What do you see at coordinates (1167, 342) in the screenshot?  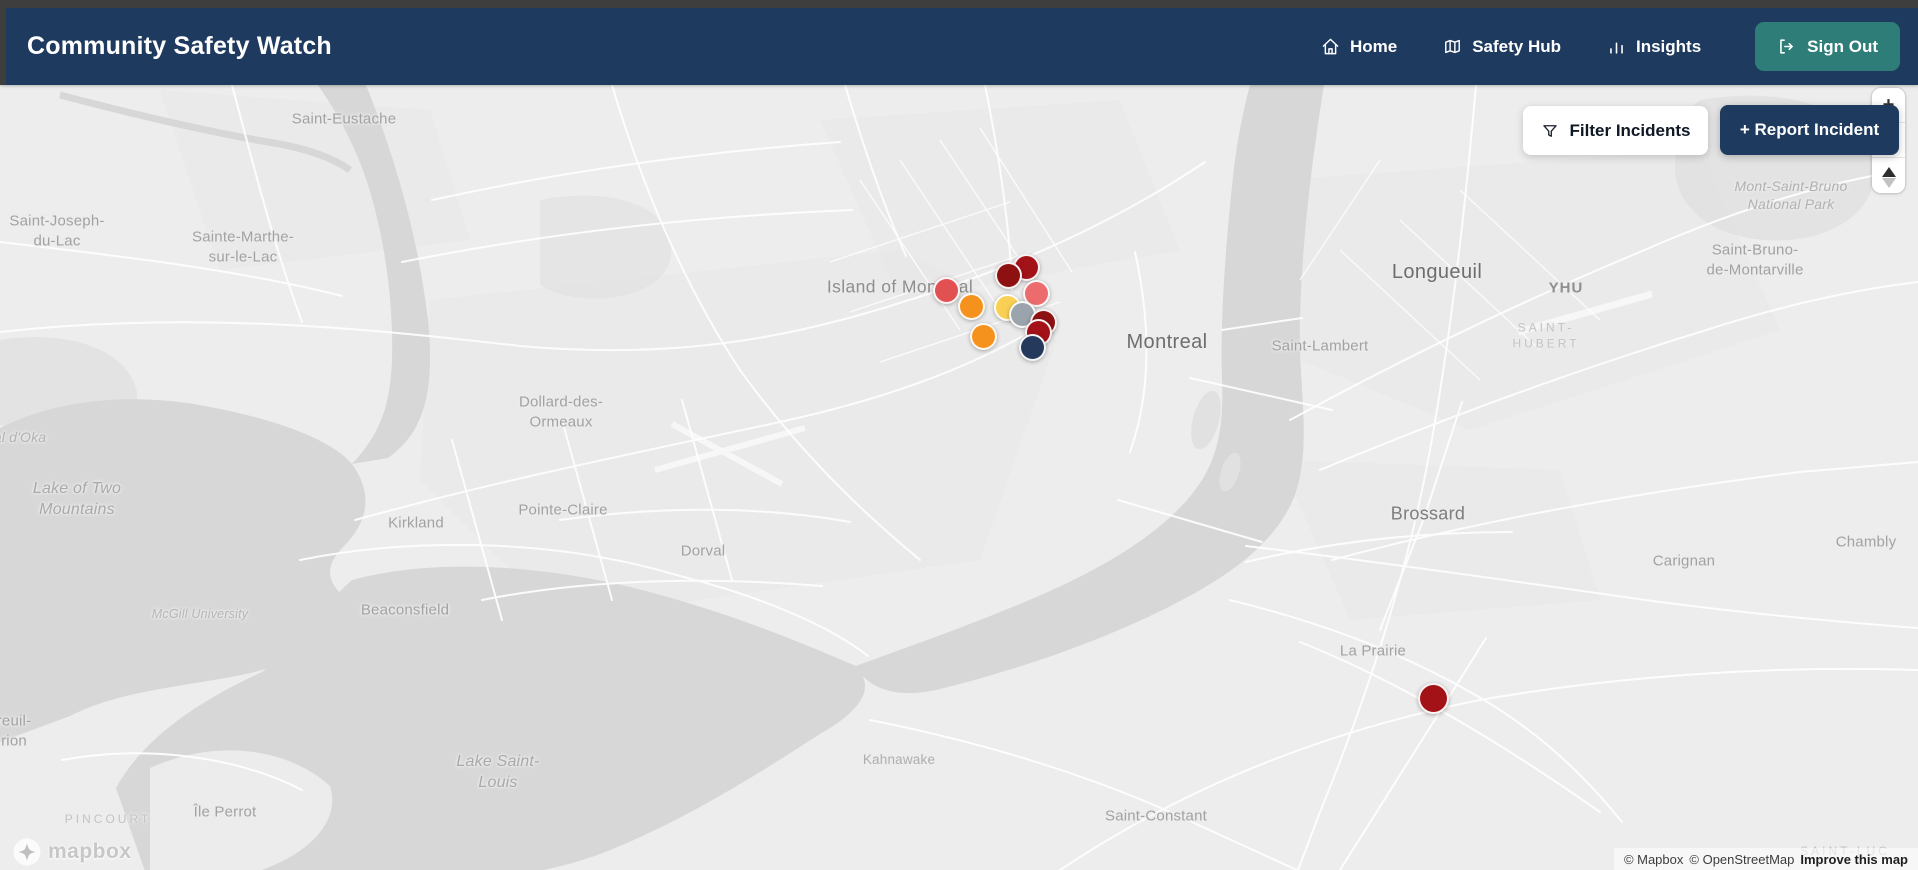 I see `map-label: Montreal` at bounding box center [1167, 342].